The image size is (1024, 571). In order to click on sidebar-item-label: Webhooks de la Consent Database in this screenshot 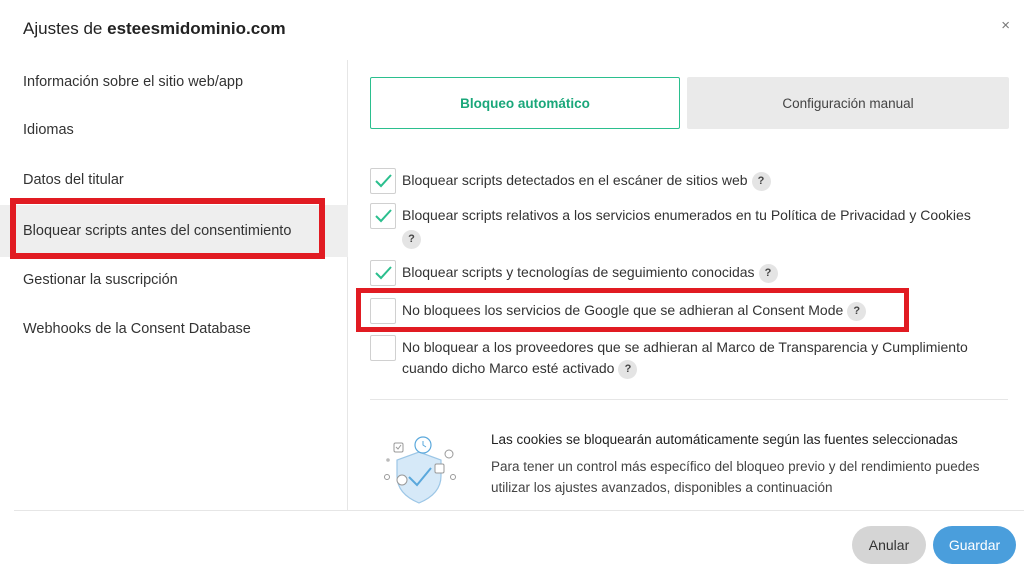, I will do `click(137, 329)`.